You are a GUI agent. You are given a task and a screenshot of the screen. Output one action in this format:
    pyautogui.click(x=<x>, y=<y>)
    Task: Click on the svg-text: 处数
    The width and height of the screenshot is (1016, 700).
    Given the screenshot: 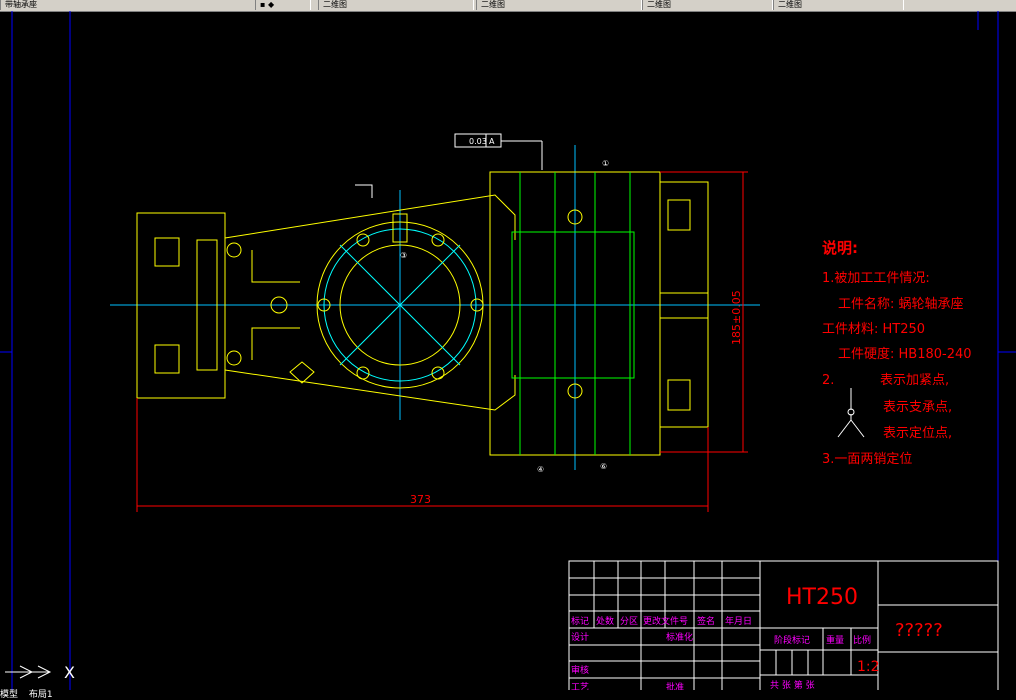 What is the action you would take?
    pyautogui.click(x=605, y=621)
    